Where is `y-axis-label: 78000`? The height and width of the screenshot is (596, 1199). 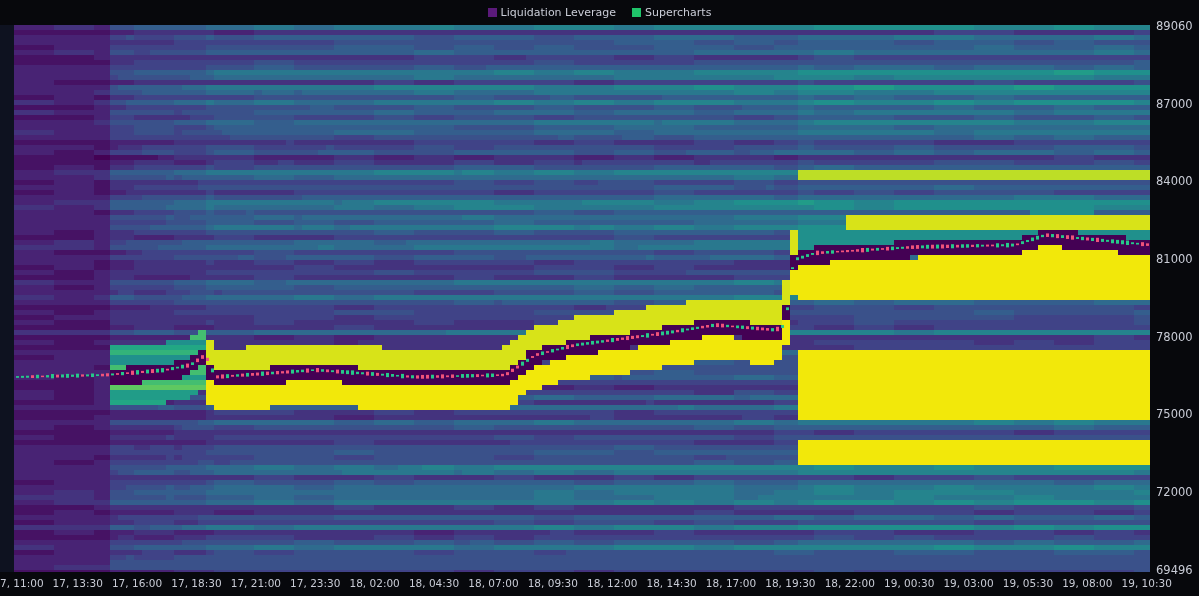
y-axis-label: 78000 is located at coordinates (1175, 337).